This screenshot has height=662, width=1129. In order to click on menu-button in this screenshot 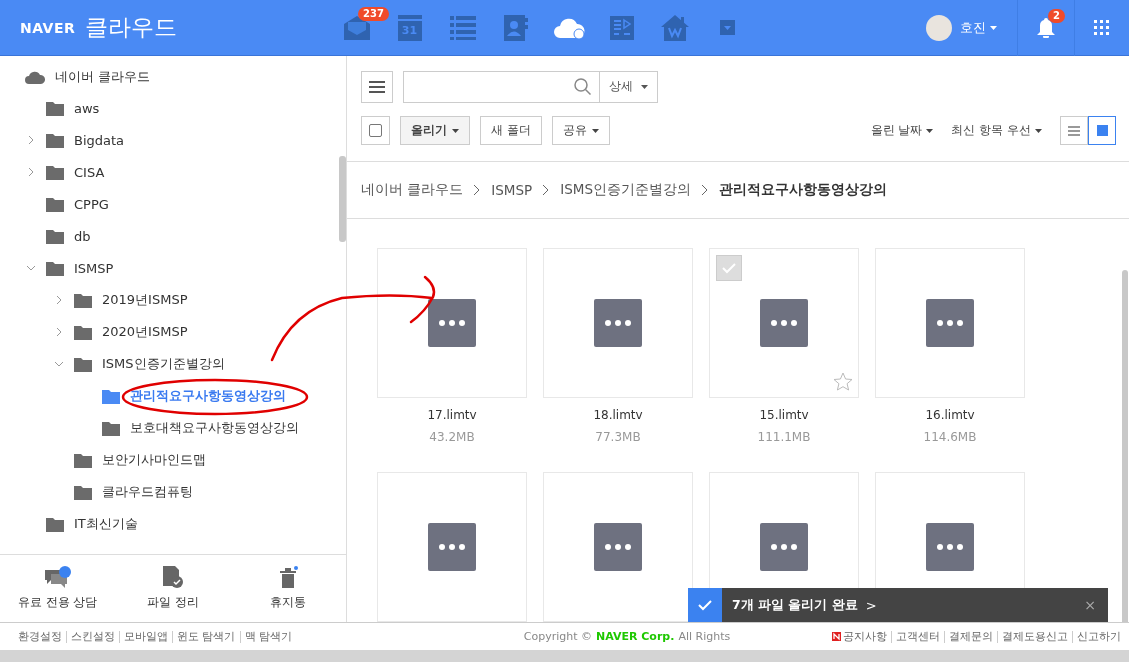, I will do `click(377, 86)`.